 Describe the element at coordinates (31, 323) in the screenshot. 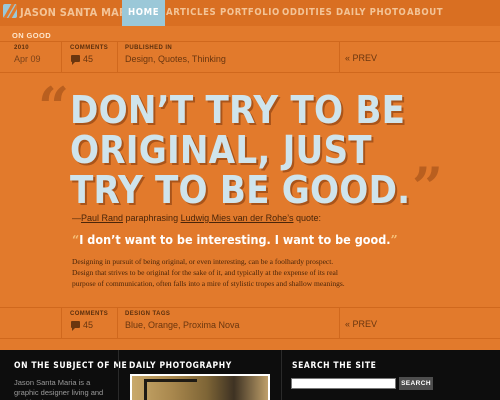

I see `empty-cell` at that location.